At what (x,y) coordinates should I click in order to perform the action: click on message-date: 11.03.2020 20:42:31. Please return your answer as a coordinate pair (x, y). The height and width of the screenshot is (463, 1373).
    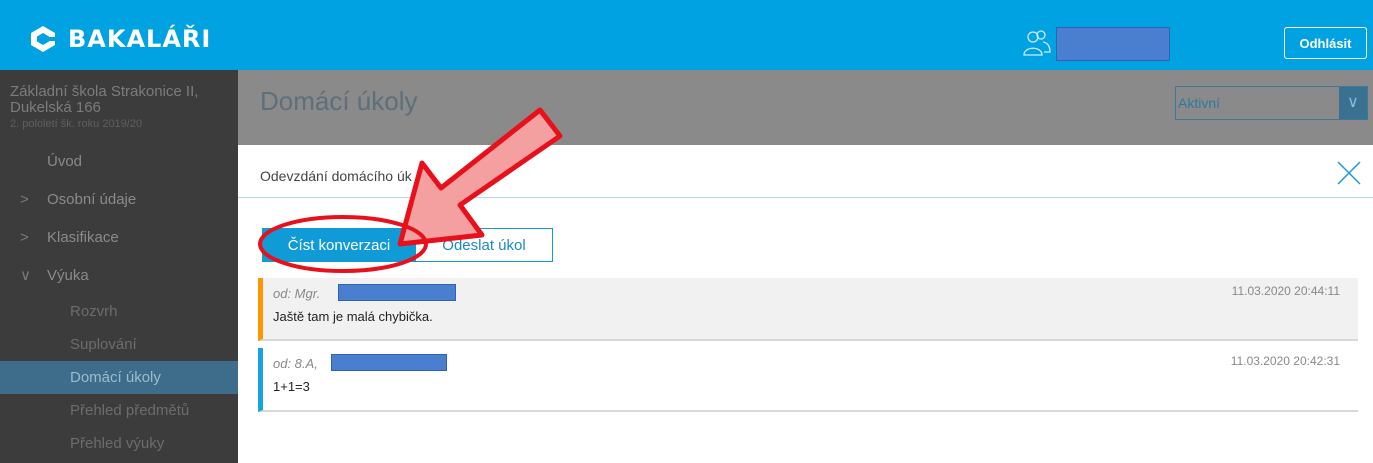
    Looking at the image, I should click on (1285, 361).